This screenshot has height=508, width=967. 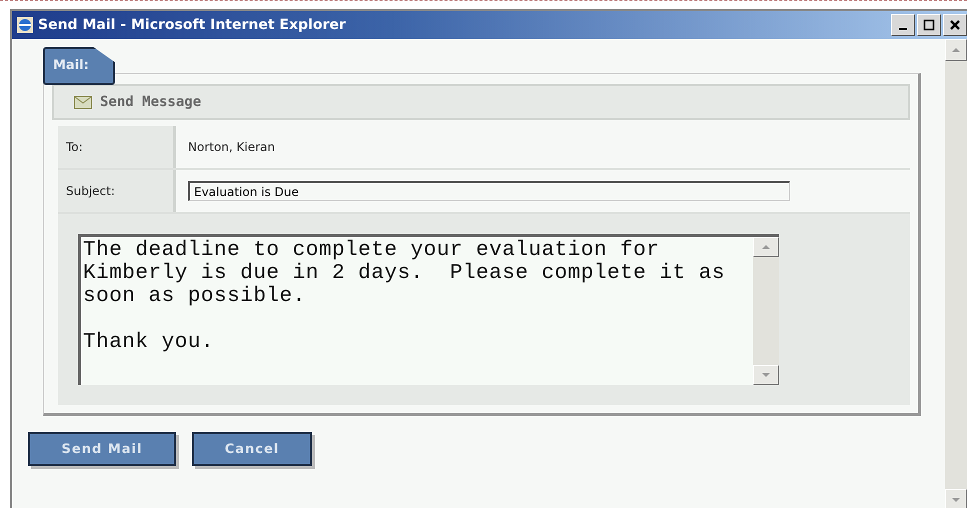 I want to click on recipient-text: Norton, Kieran, so click(x=232, y=147).